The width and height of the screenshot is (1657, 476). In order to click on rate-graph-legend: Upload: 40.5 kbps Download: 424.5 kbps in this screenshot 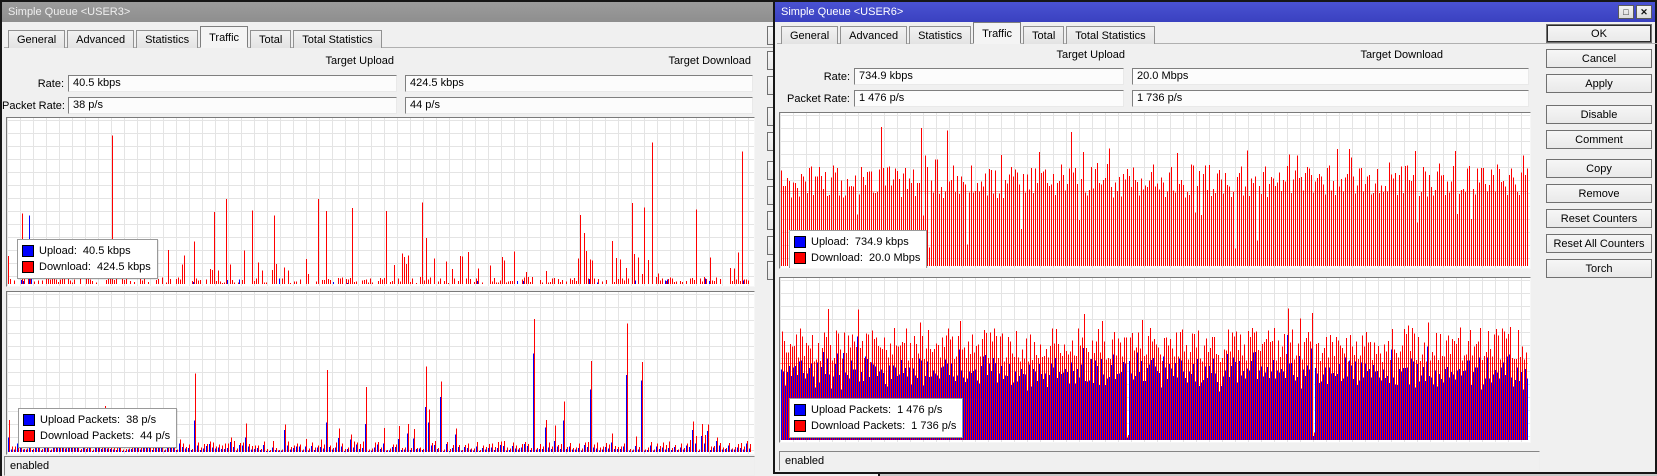, I will do `click(87, 259)`.